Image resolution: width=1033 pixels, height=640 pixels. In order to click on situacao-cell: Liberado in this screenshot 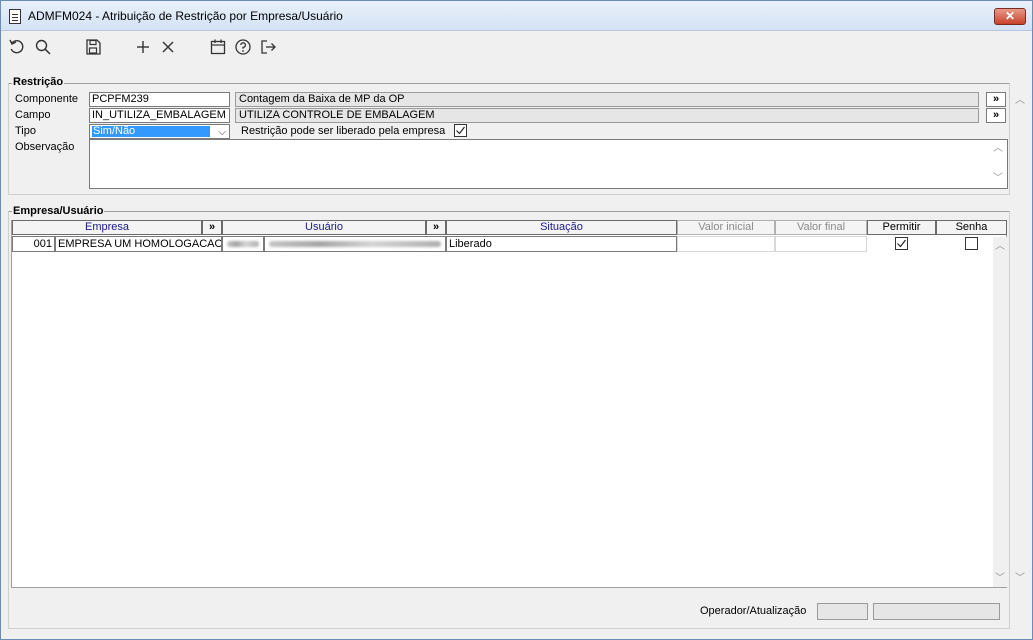, I will do `click(561, 244)`.